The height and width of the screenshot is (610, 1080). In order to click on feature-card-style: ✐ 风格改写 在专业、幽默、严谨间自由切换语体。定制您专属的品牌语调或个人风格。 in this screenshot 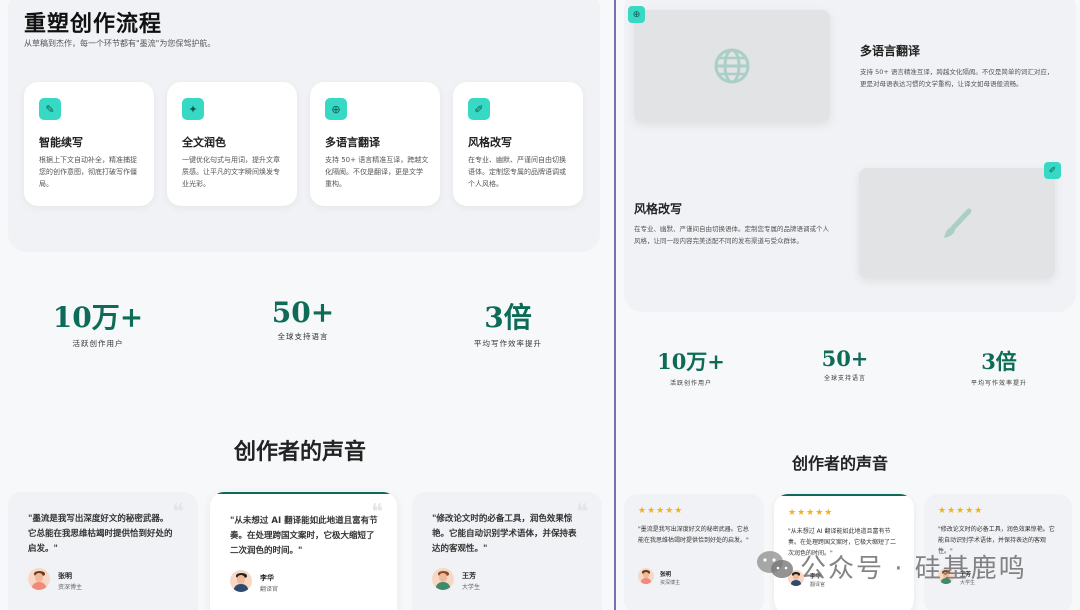, I will do `click(518, 144)`.